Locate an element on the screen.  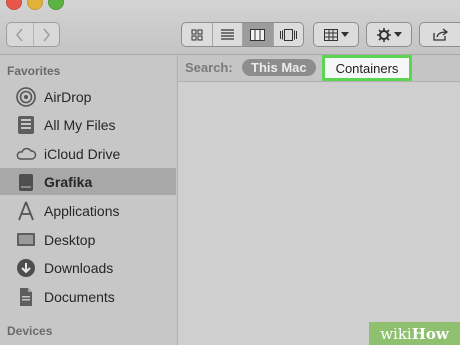
list-view-icon is located at coordinates (227, 34).